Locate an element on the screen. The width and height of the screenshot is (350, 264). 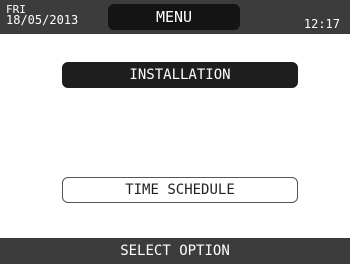
footer-prompt-bar: SELECT OPTION is located at coordinates (175, 251).